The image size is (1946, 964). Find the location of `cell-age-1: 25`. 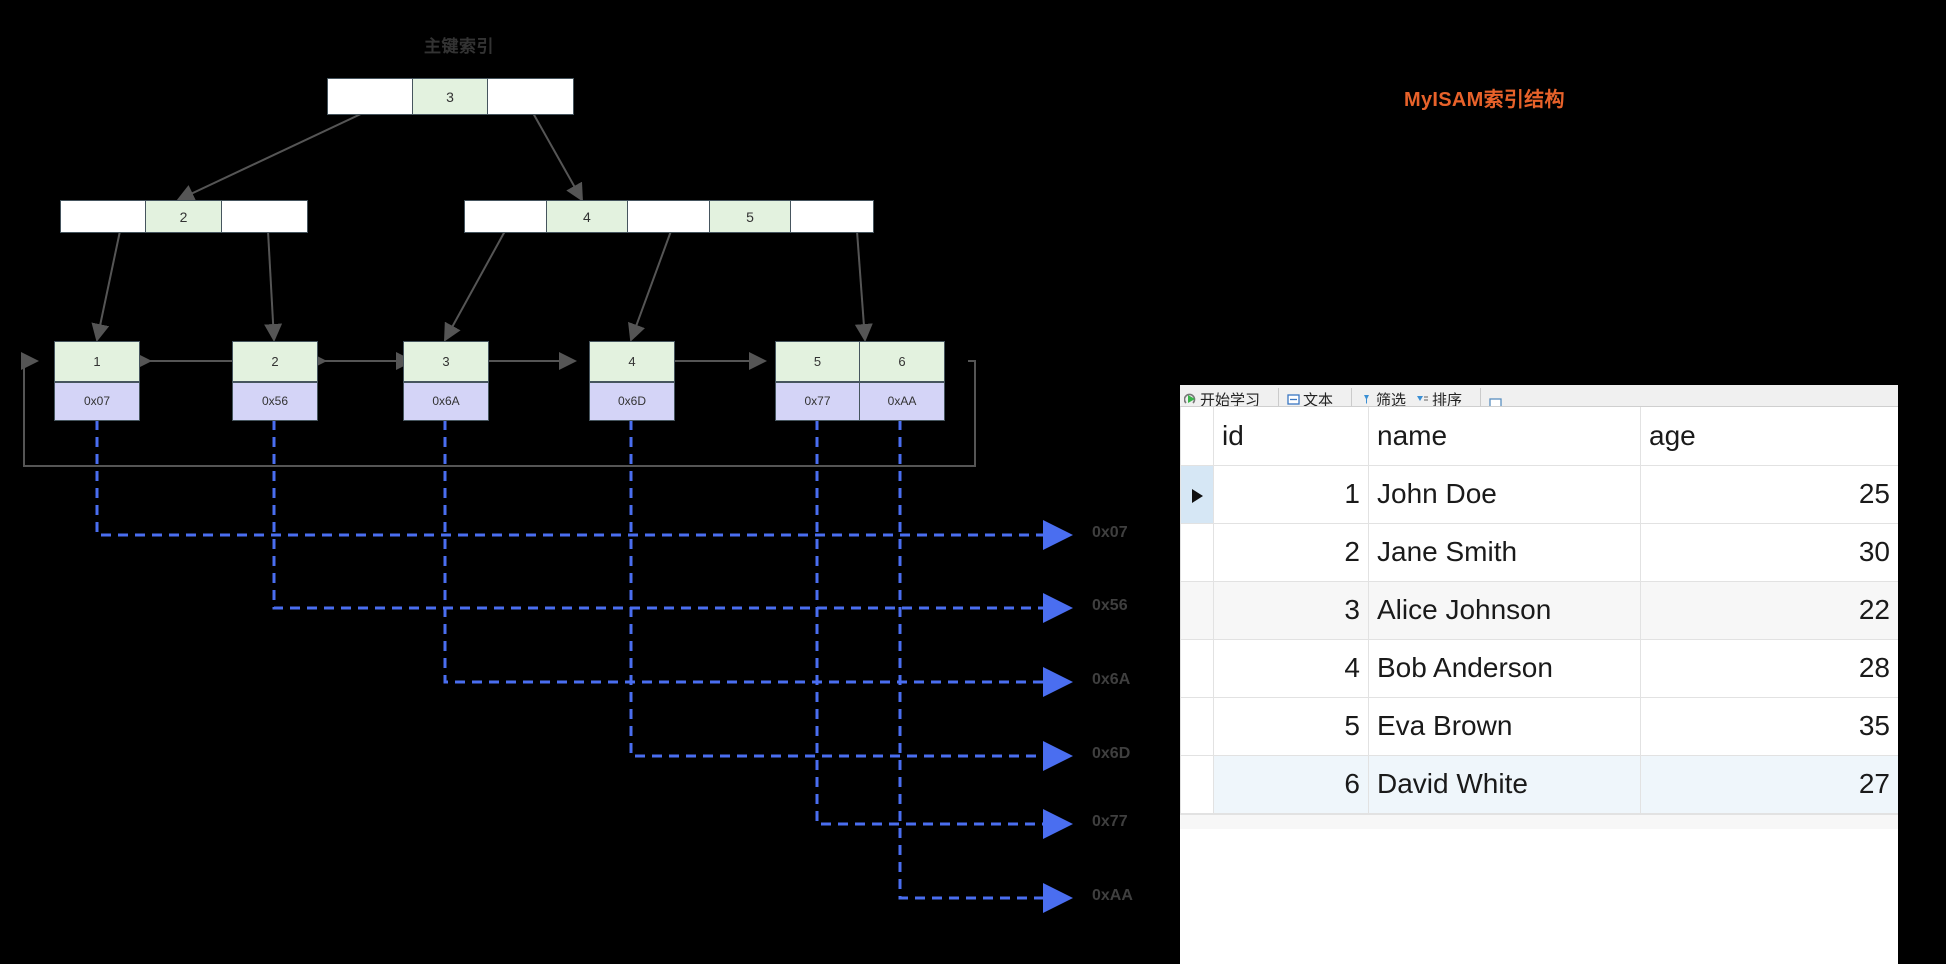

cell-age-1: 25 is located at coordinates (1769, 494).